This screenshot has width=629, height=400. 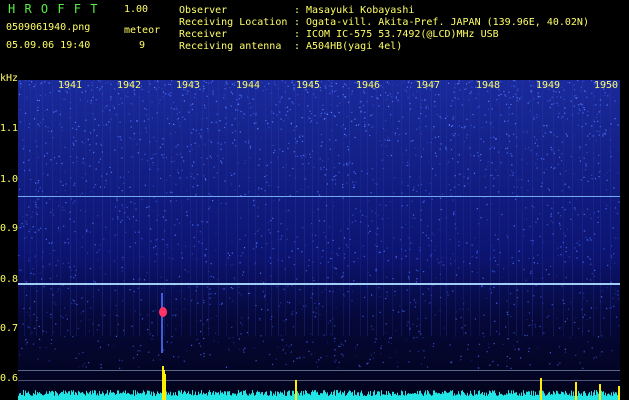 I want to click on file-name: 0509061940.png, so click(x=48, y=27).